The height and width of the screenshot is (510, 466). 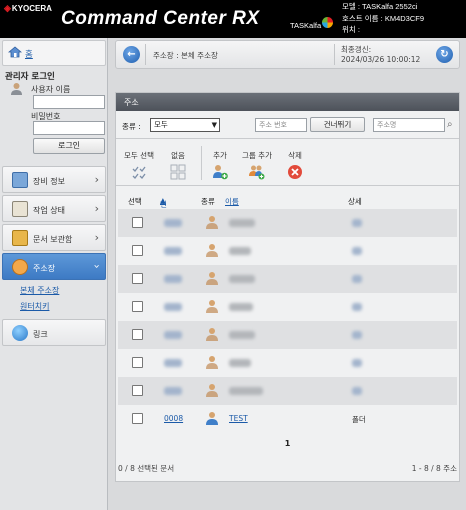 I want to click on add-label: 추가, so click(x=220, y=155).